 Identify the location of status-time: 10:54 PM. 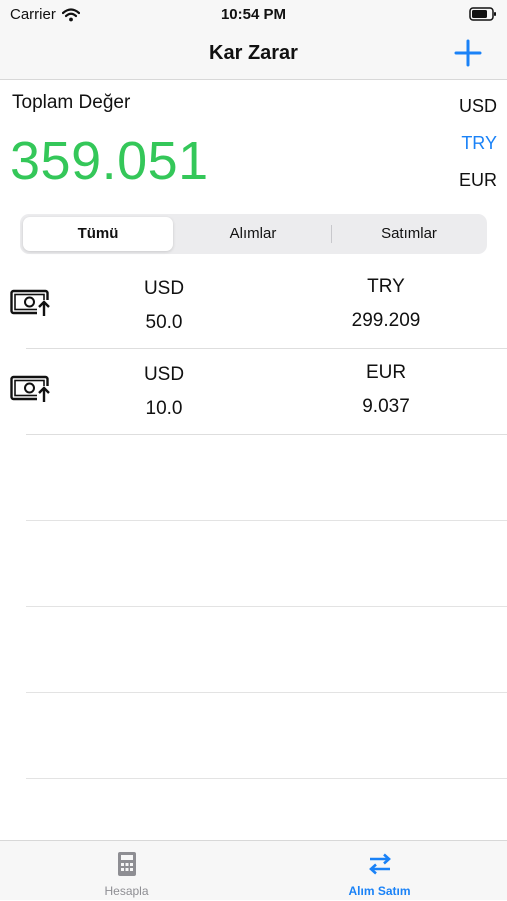
(253, 14).